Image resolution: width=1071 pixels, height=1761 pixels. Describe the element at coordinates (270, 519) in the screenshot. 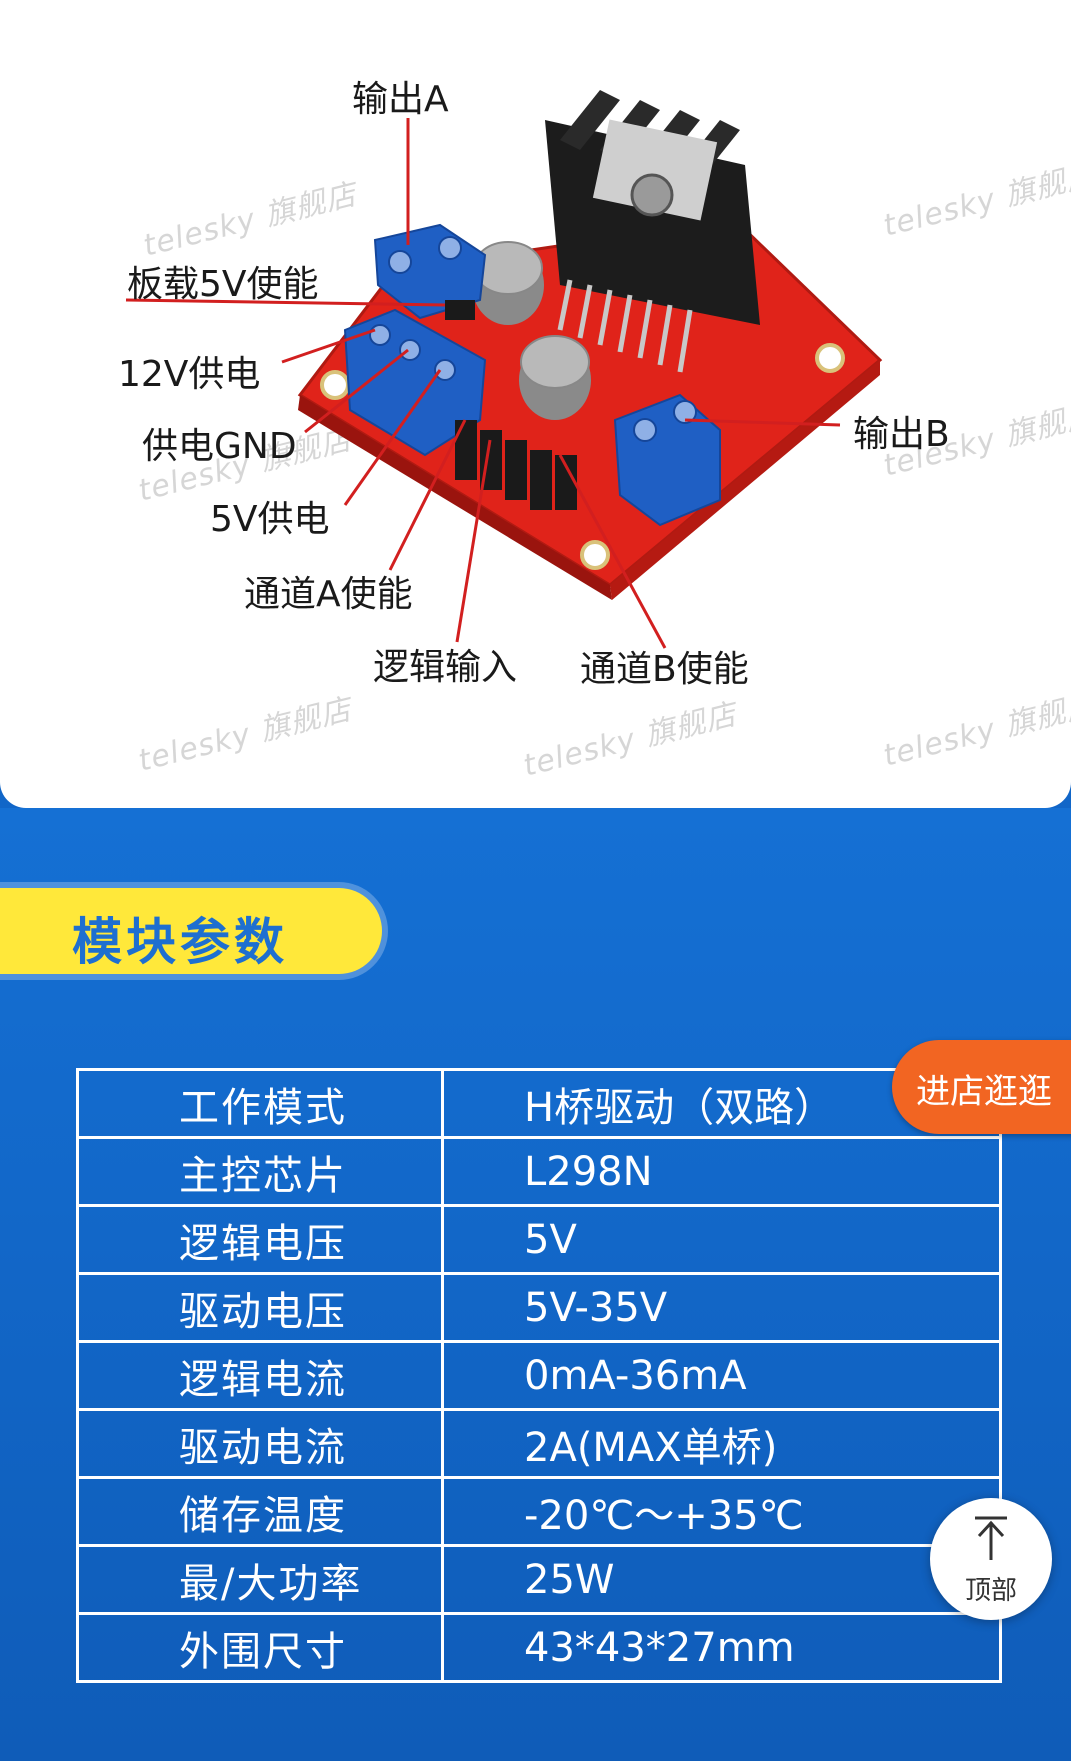

I see `callout-5v-power: 5V供电` at that location.